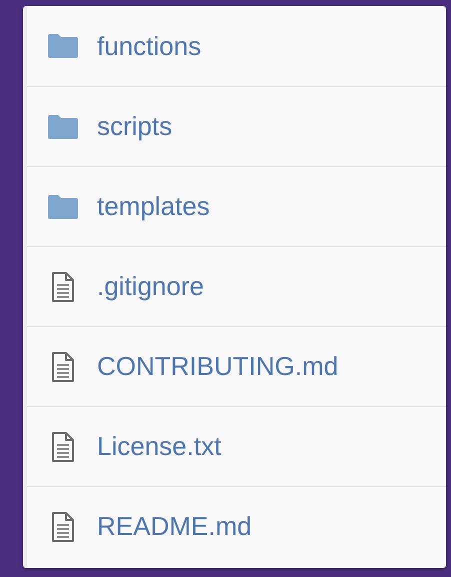 This screenshot has width=451, height=577. Describe the element at coordinates (217, 366) in the screenshot. I see `file-link: CONTRIBUTING.md` at that location.